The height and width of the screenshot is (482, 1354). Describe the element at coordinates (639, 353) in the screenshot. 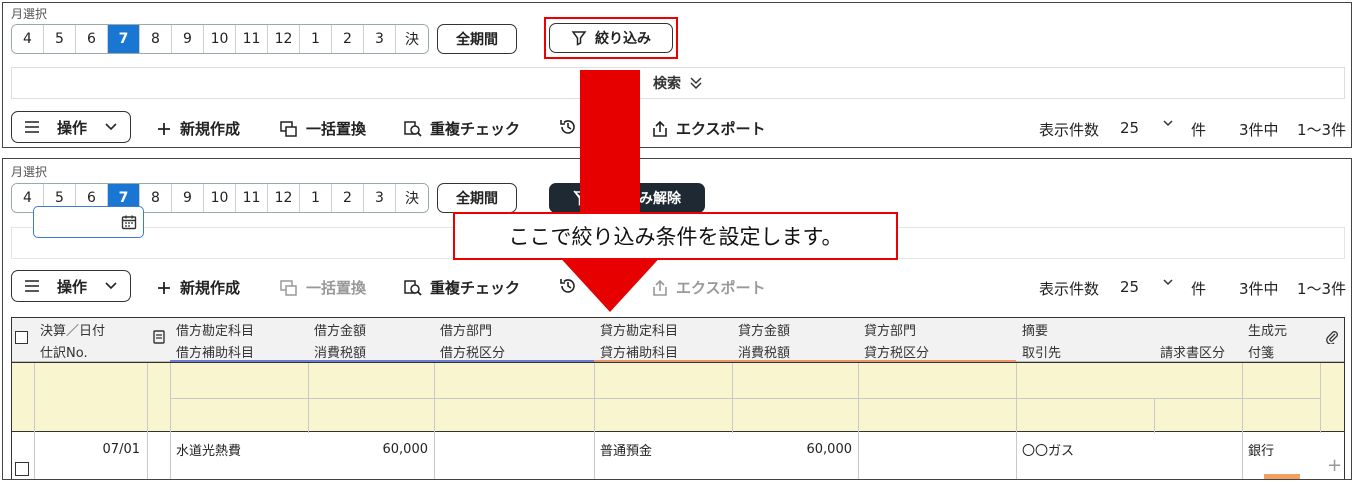

I see `col-credit-sub: 貸方補助科目` at that location.